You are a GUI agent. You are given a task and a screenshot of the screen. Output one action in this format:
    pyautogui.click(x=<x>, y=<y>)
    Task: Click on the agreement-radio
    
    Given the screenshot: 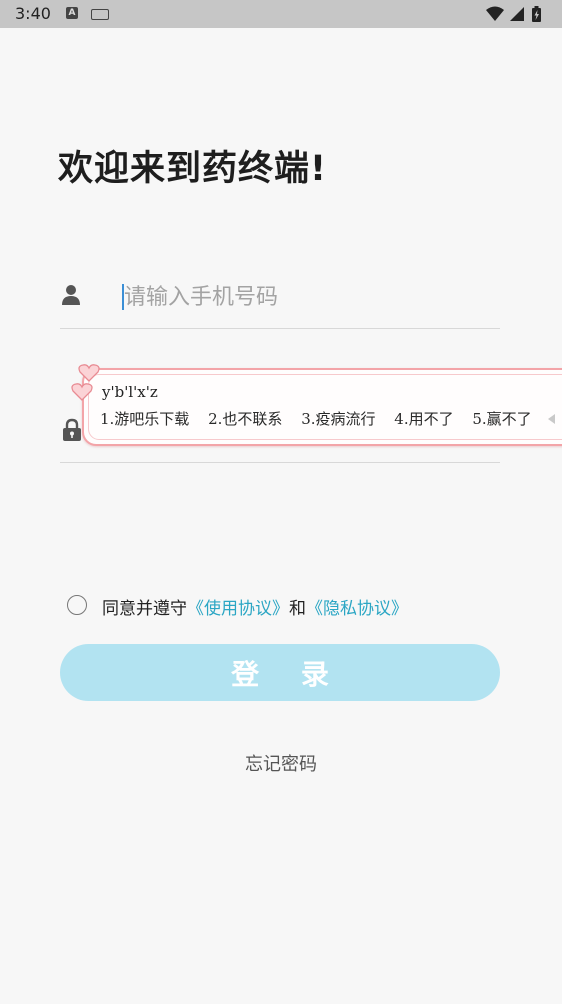 What is the action you would take?
    pyautogui.click(x=77, y=605)
    